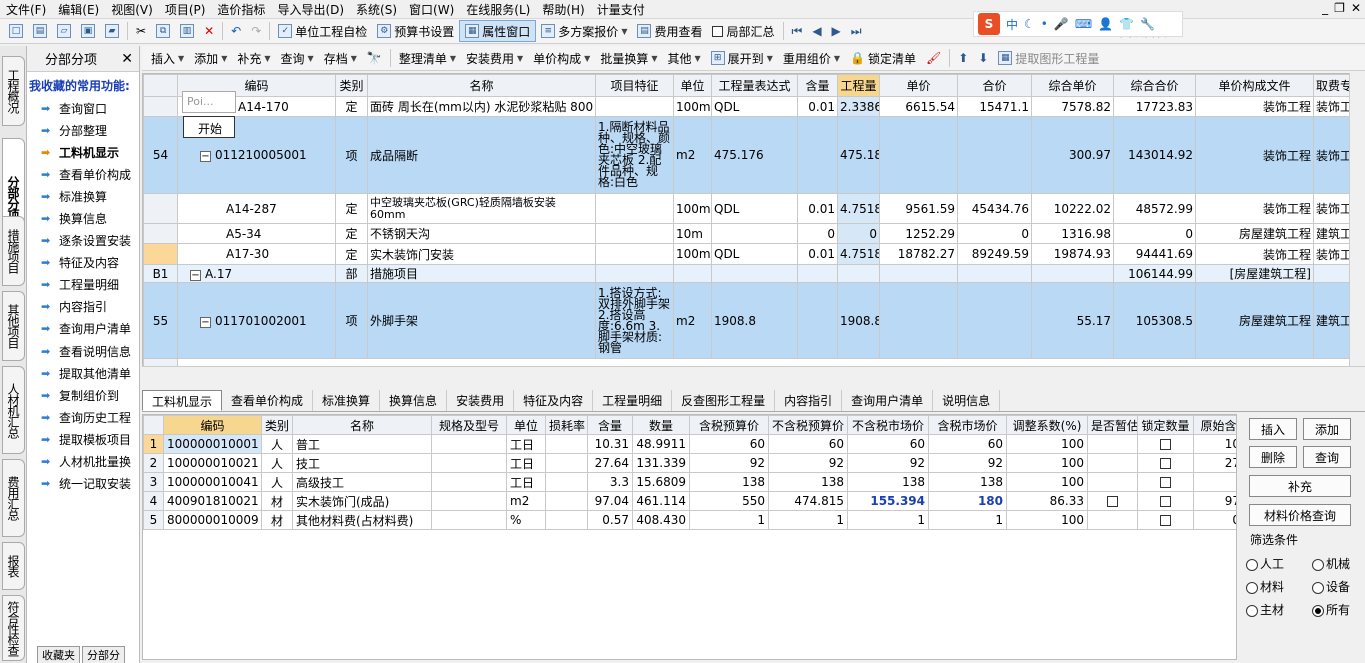  I want to click on comp-total-cell: 106144.99, so click(1154, 273).